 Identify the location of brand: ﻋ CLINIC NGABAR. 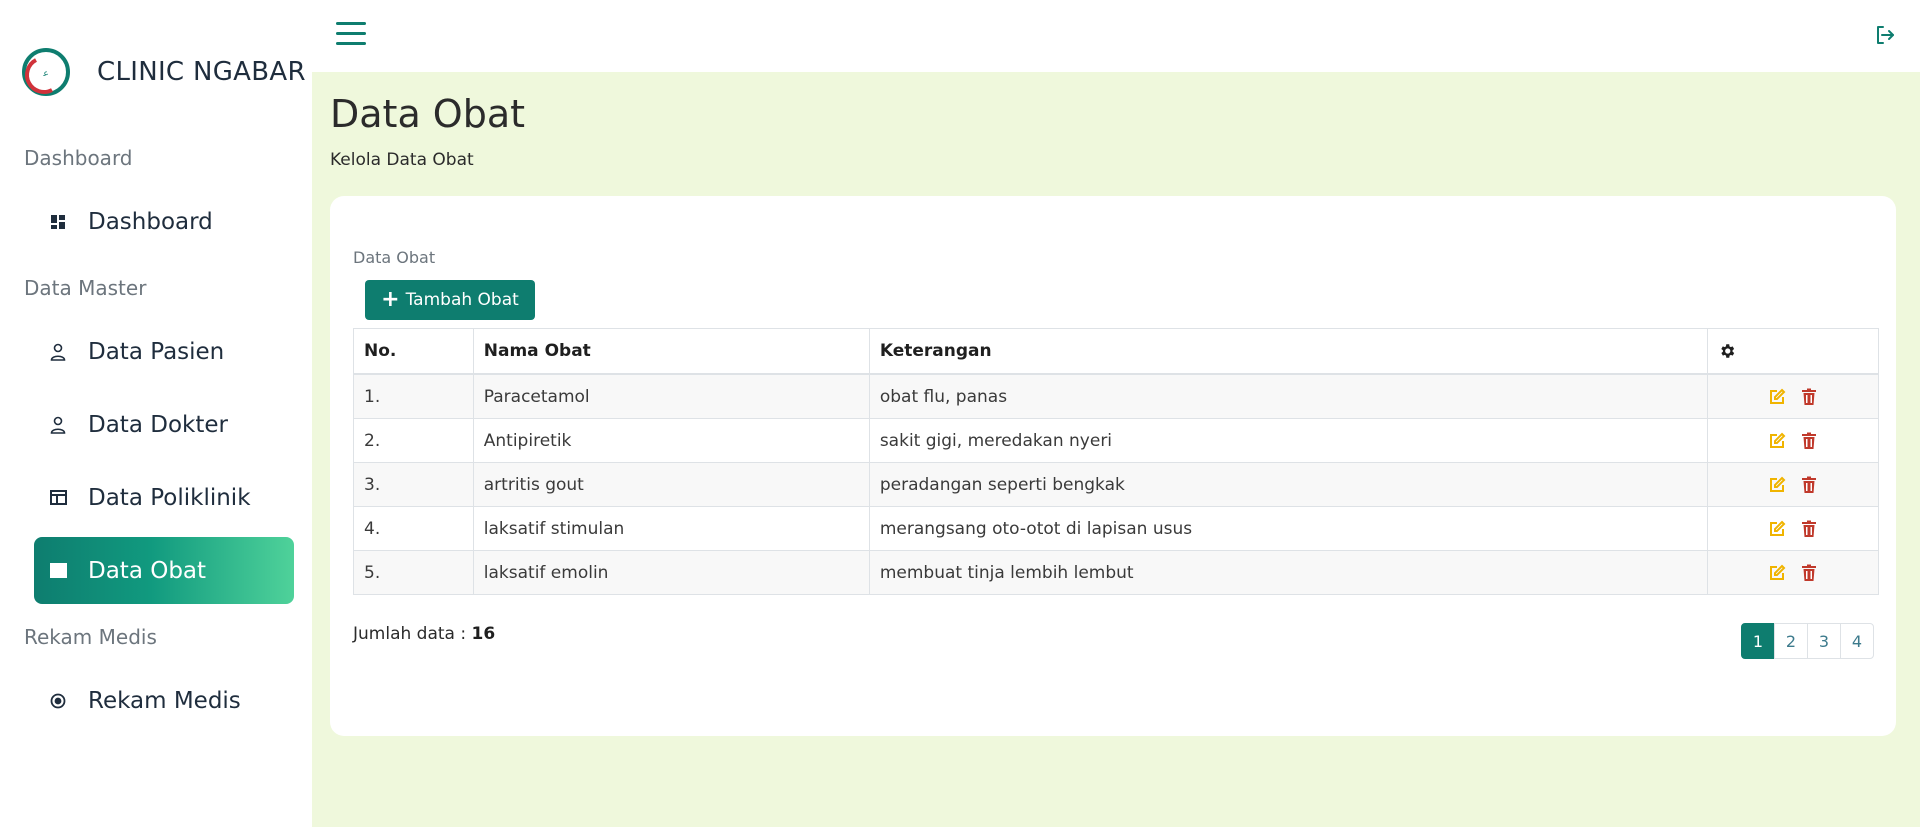
(164, 72).